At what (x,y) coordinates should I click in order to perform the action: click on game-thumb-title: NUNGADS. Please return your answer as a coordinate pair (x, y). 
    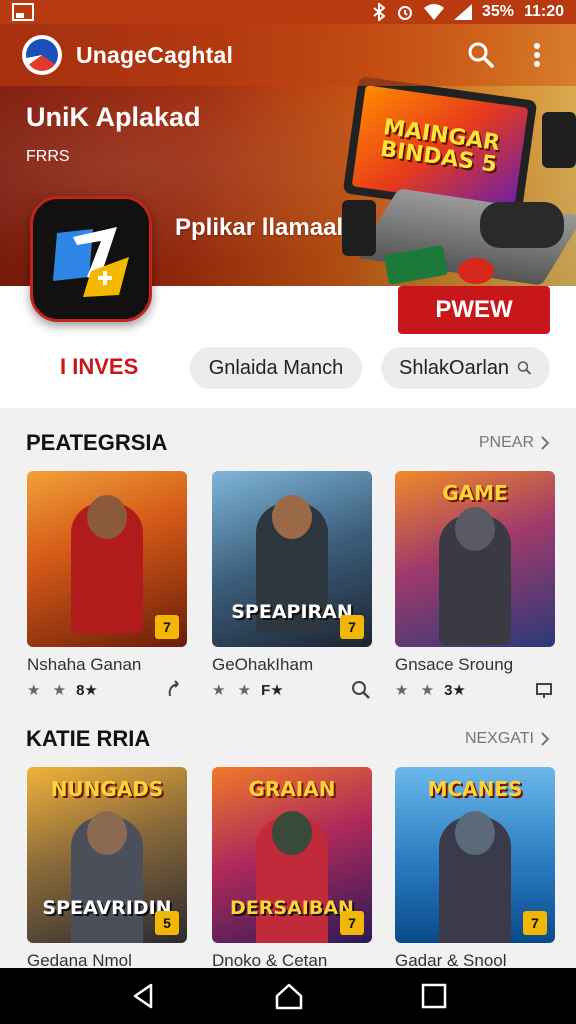
    Looking at the image, I should click on (107, 789).